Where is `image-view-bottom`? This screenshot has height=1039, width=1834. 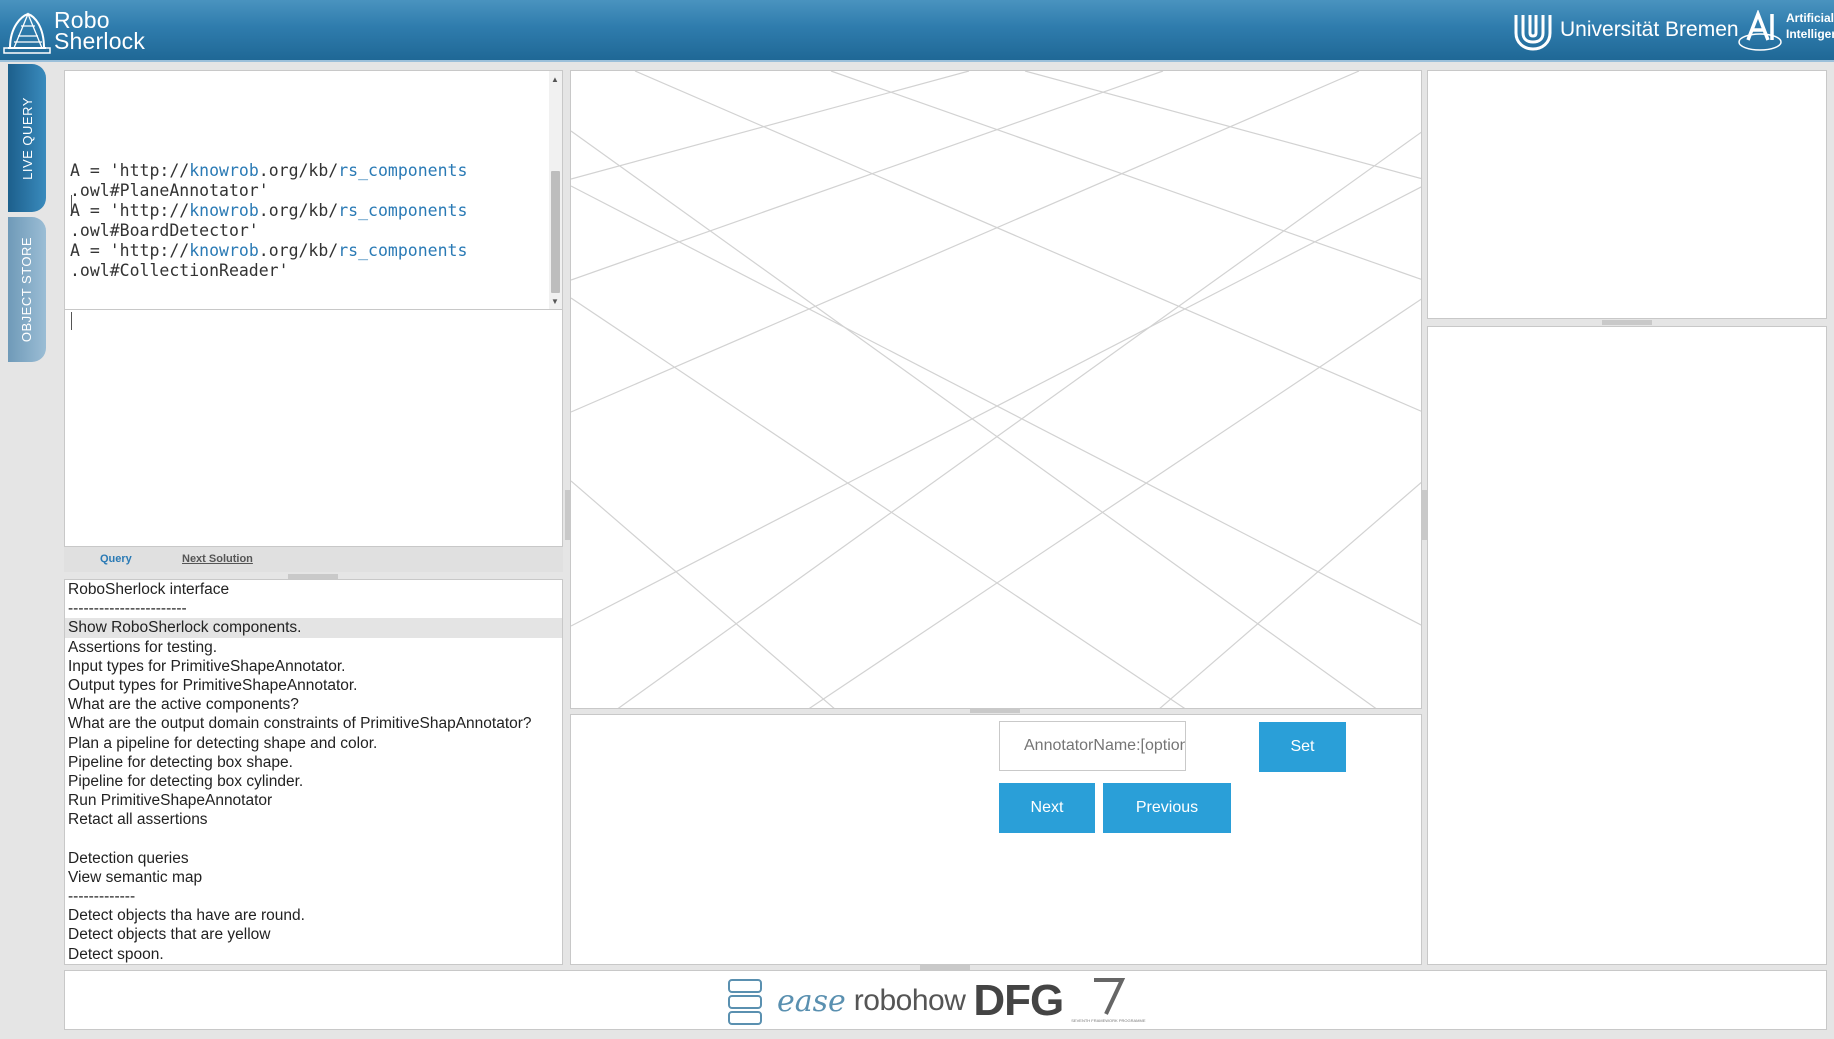
image-view-bottom is located at coordinates (1627, 645).